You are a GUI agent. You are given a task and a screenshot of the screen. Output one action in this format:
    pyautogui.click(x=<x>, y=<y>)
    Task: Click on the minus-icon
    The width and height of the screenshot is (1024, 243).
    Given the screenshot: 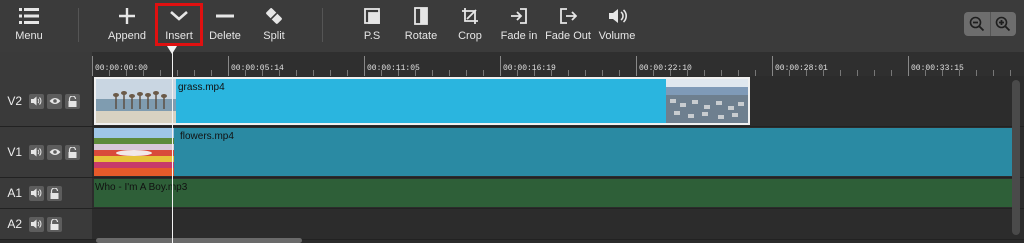 What is the action you would take?
    pyautogui.click(x=225, y=16)
    